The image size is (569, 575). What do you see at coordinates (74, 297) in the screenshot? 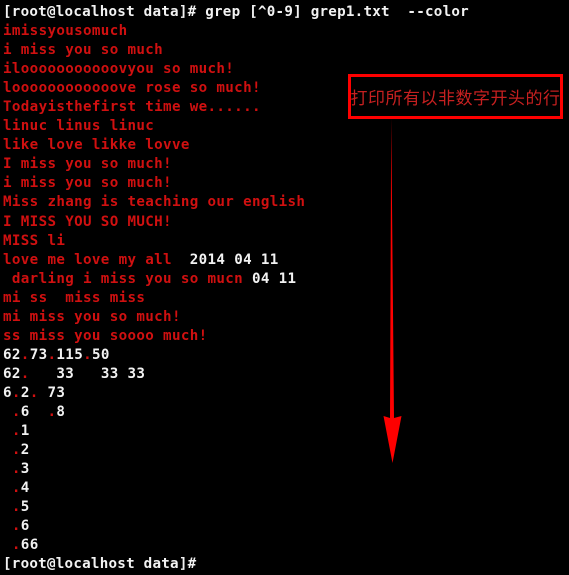
I see `output-line: mi ss miss miss` at bounding box center [74, 297].